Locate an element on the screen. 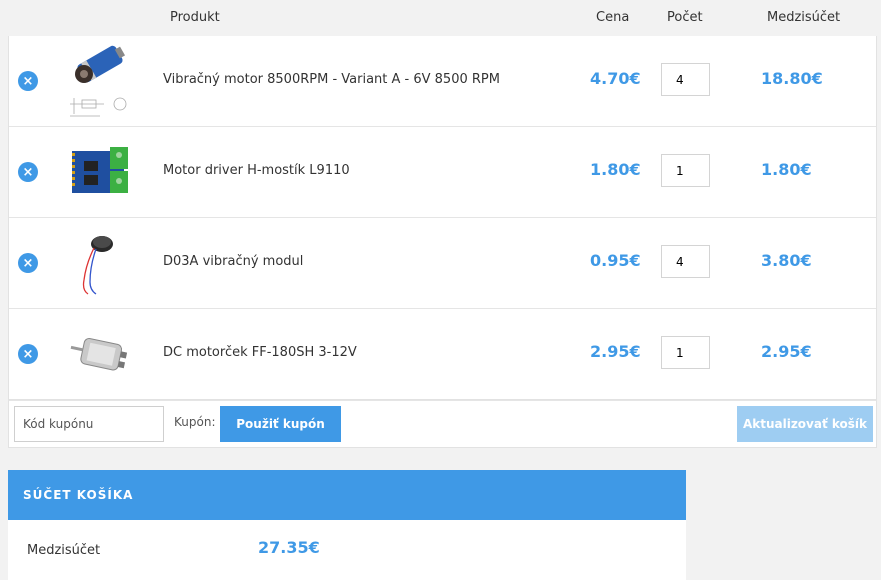  dc-motor-image is located at coordinates (100, 354).